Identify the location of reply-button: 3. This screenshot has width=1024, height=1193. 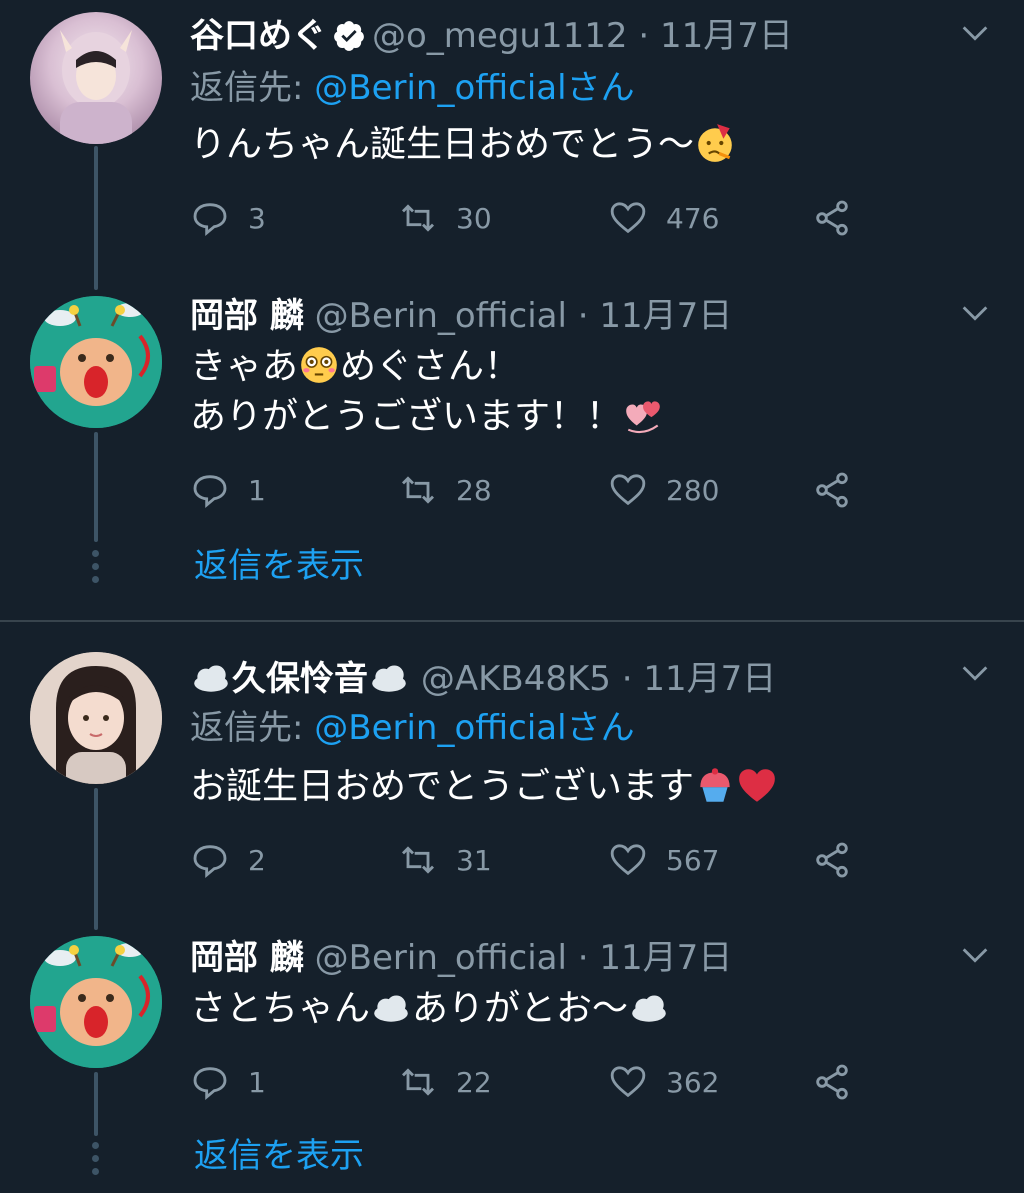
(228, 218).